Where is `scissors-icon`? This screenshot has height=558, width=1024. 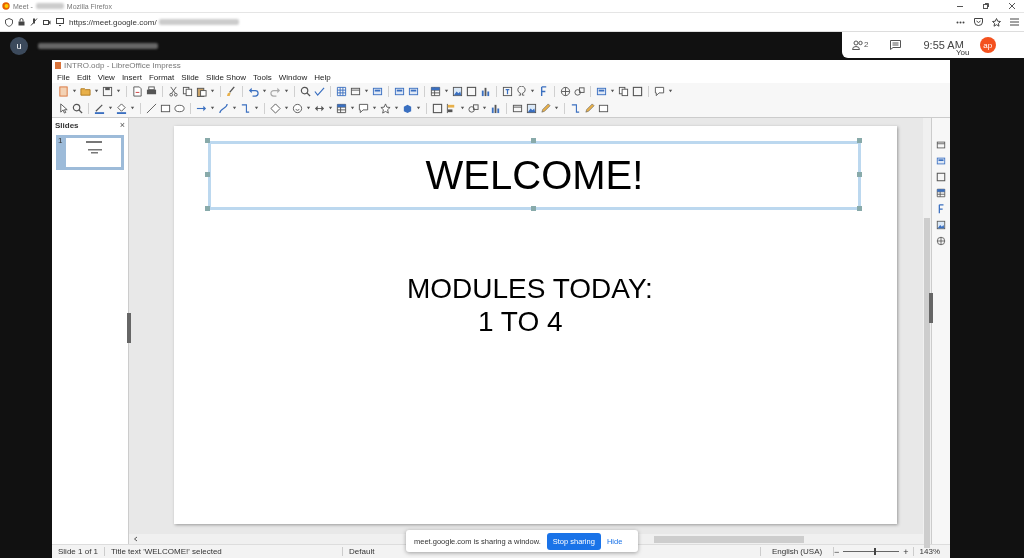
scissors-icon is located at coordinates (173, 91).